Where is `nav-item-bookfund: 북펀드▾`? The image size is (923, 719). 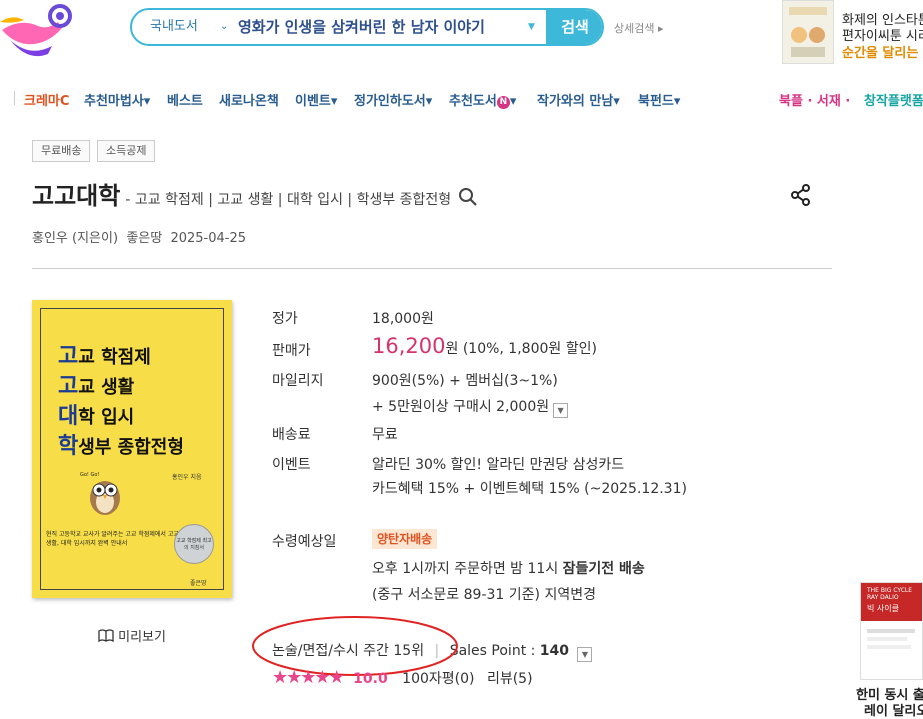
nav-item-bookfund: 북펀드▾ is located at coordinates (659, 99).